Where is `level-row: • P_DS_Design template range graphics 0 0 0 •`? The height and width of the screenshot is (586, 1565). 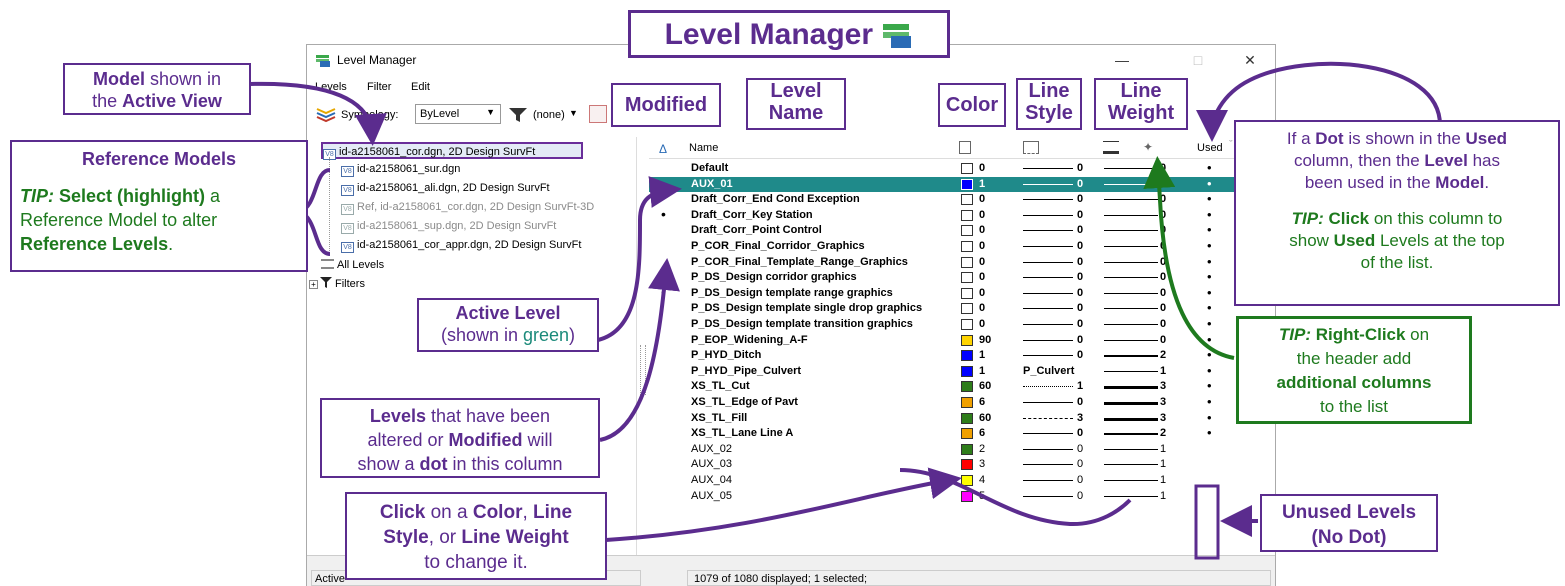
level-row: • P_DS_Design template range graphics 0 0 0 • is located at coordinates (959, 293).